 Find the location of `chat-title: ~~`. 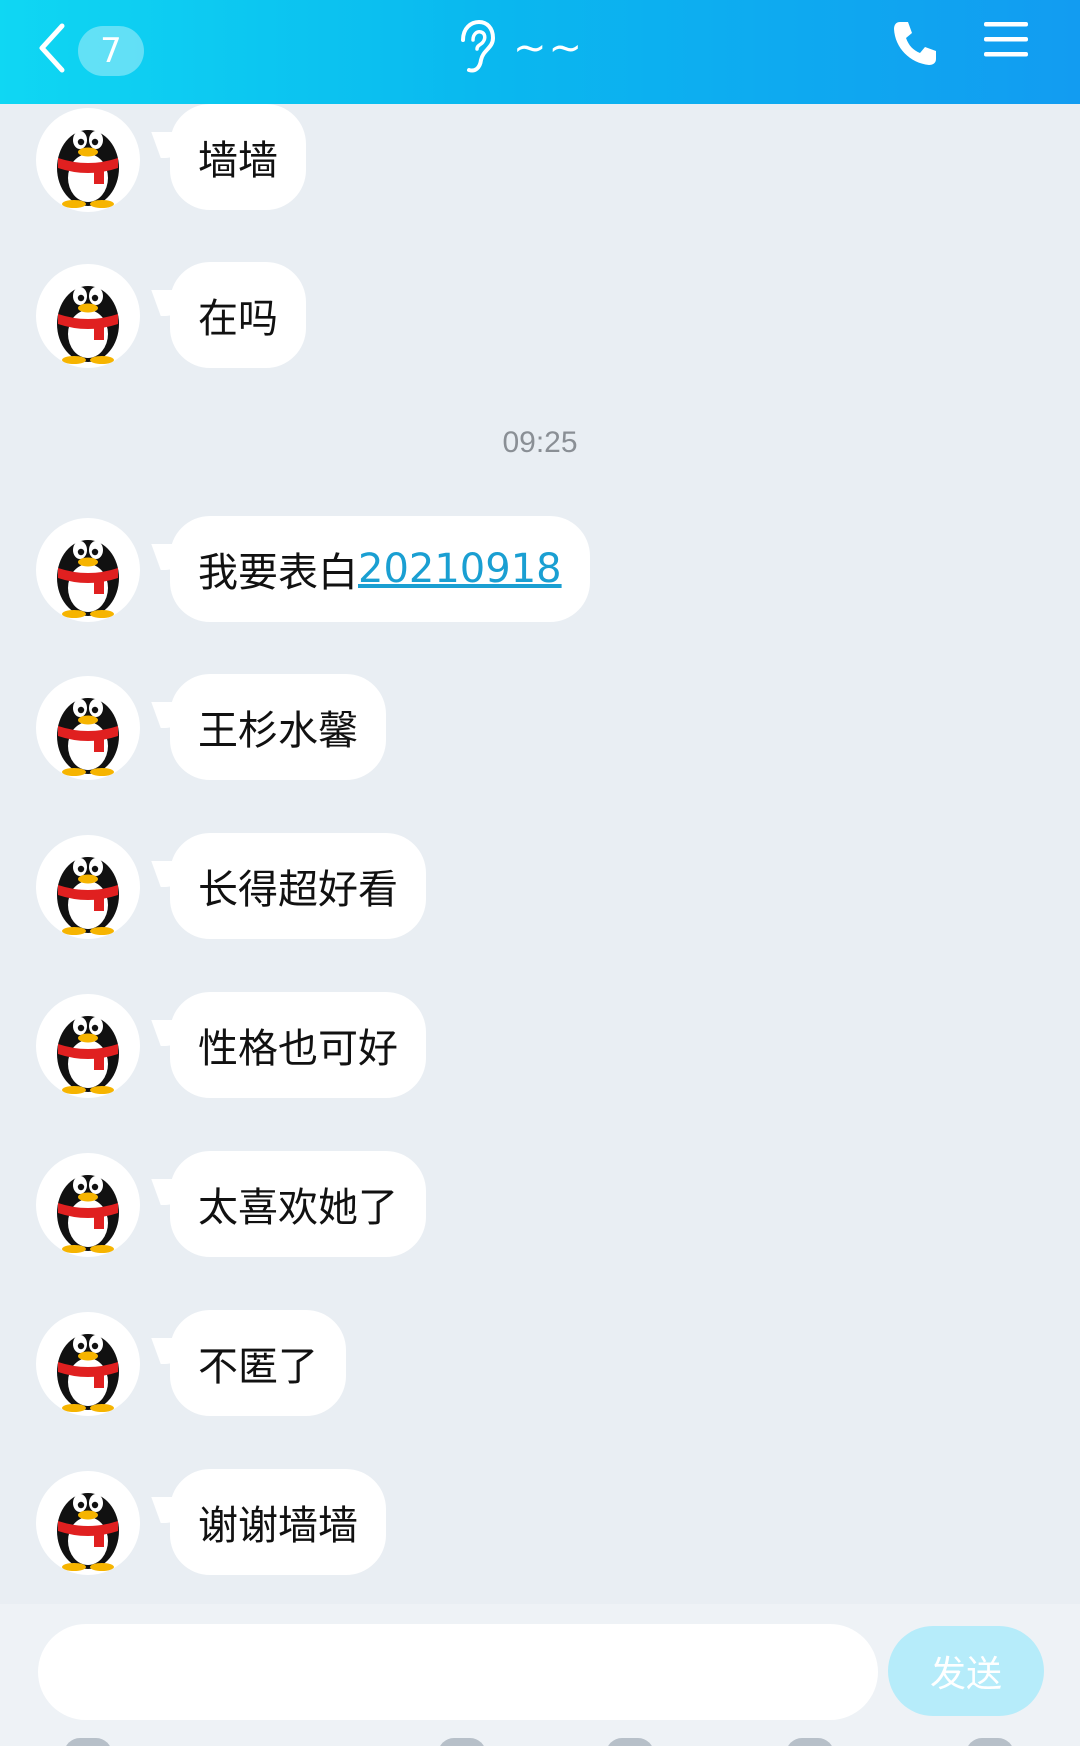

chat-title: ~~ is located at coordinates (549, 48).